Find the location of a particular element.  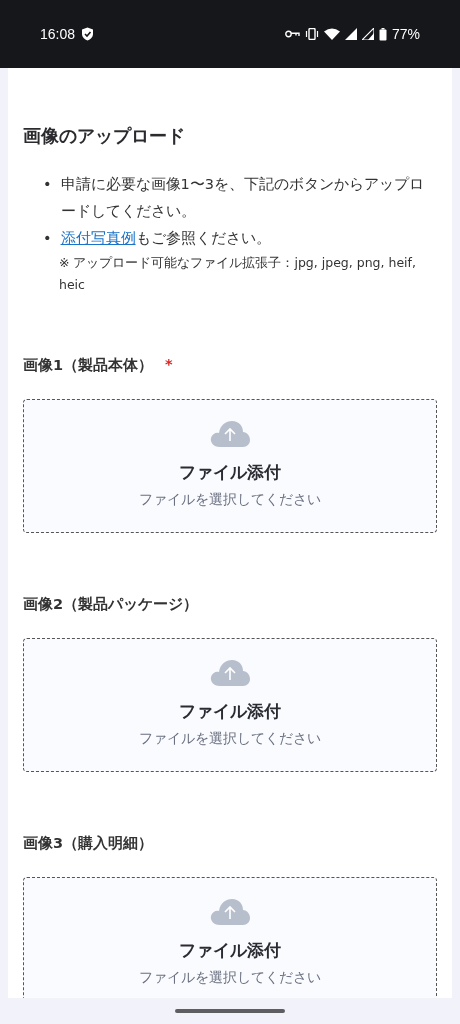

key-icon is located at coordinates (292, 34).